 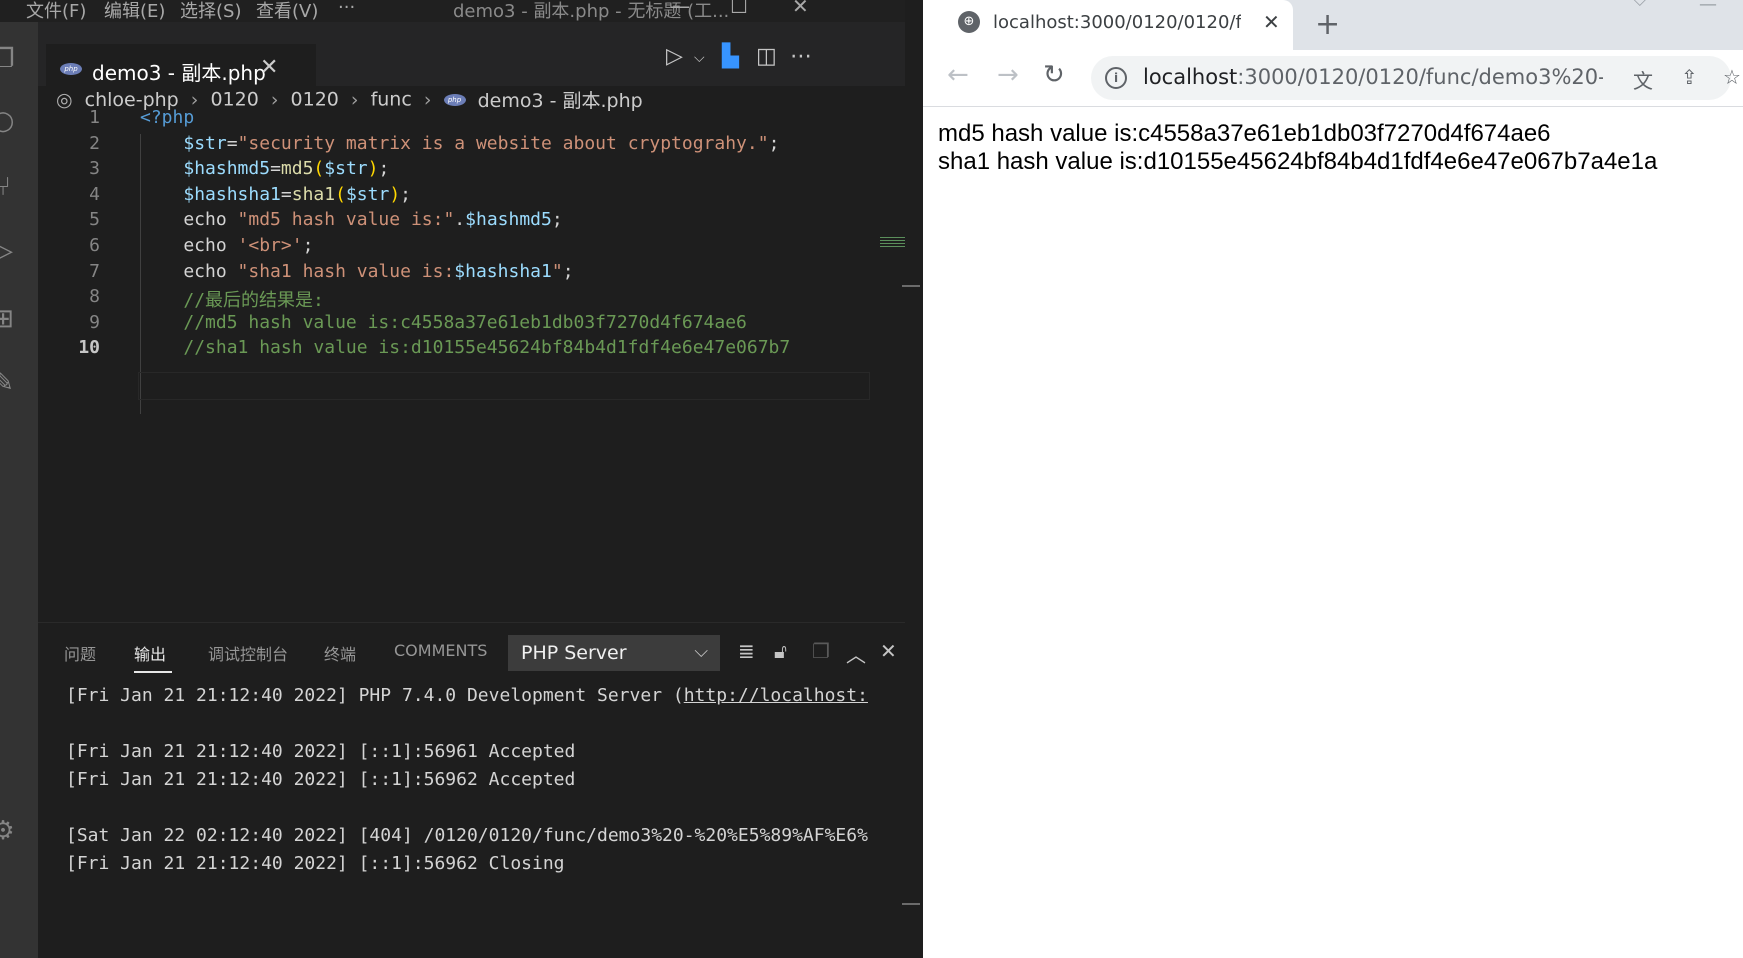 What do you see at coordinates (911, 904) in the screenshot?
I see `panel-scrollbar-thumb` at bounding box center [911, 904].